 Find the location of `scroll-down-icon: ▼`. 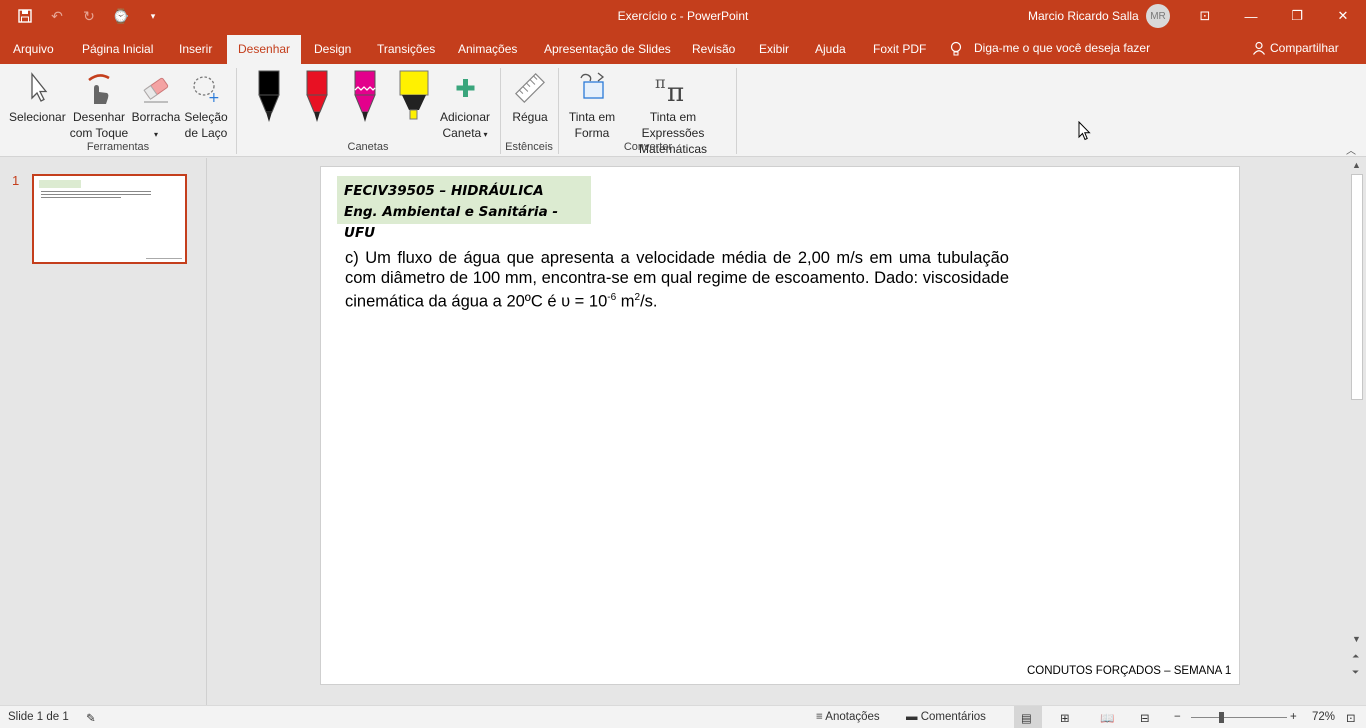

scroll-down-icon: ▼ is located at coordinates (1356, 639).